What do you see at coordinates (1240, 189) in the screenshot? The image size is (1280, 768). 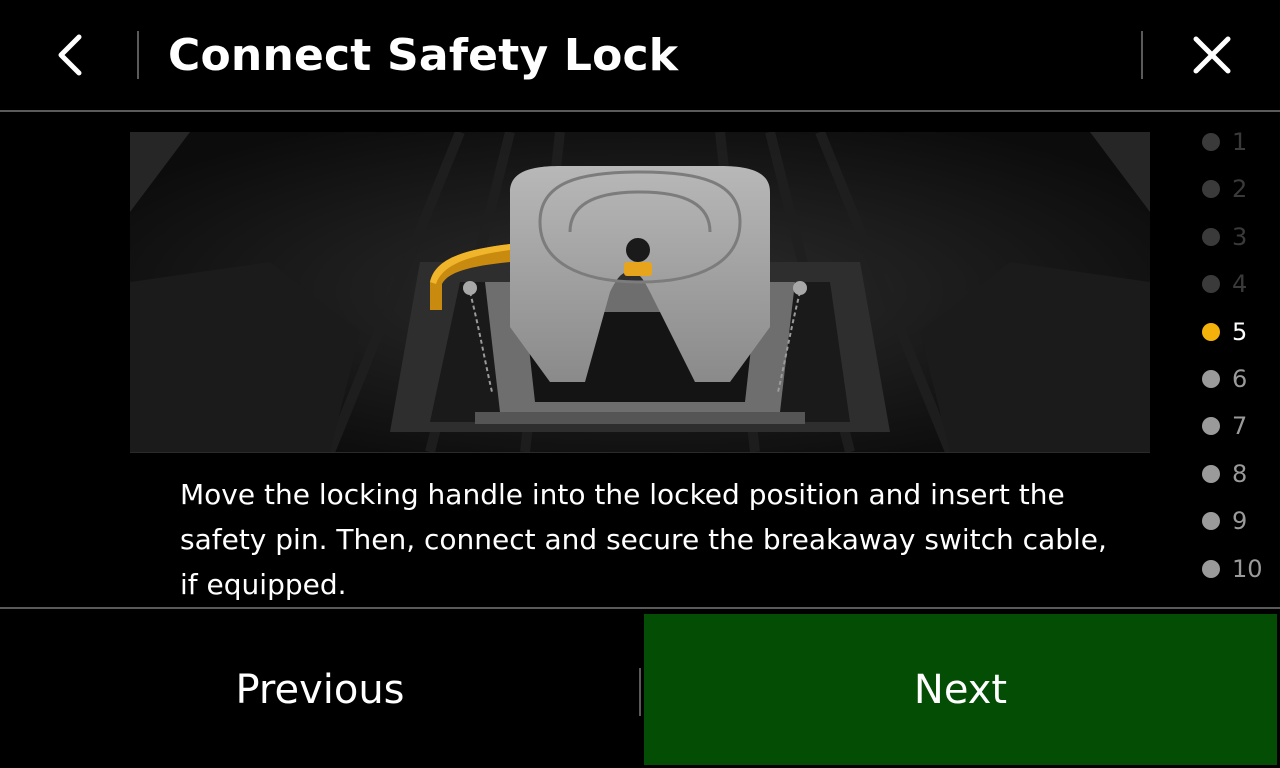 I see `step-number: 2` at bounding box center [1240, 189].